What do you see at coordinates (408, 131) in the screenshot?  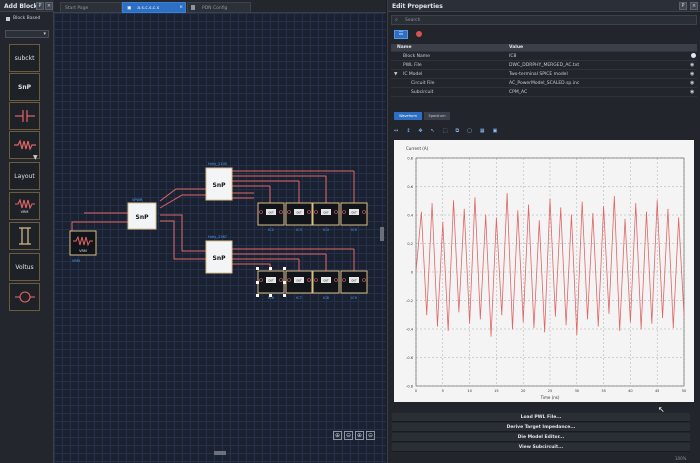 I see `zoom-y-icon: ↕` at bounding box center [408, 131].